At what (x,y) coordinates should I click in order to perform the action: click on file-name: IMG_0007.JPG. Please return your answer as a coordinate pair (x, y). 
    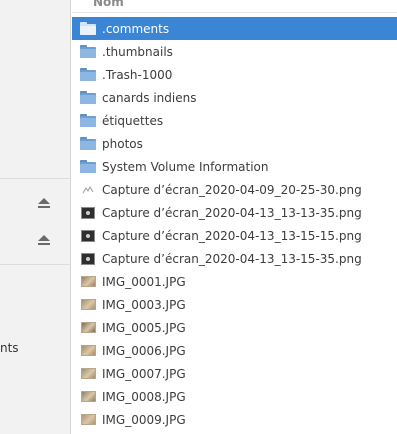
    Looking at the image, I should click on (144, 373).